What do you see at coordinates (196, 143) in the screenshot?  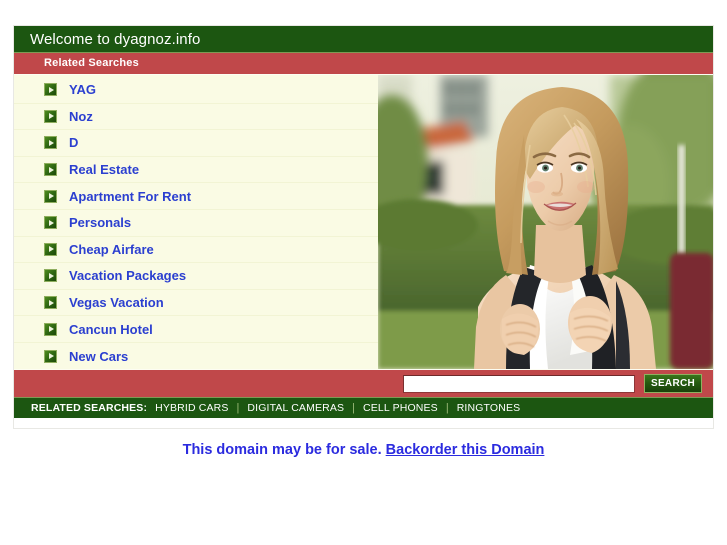 I see `list-item: D` at bounding box center [196, 143].